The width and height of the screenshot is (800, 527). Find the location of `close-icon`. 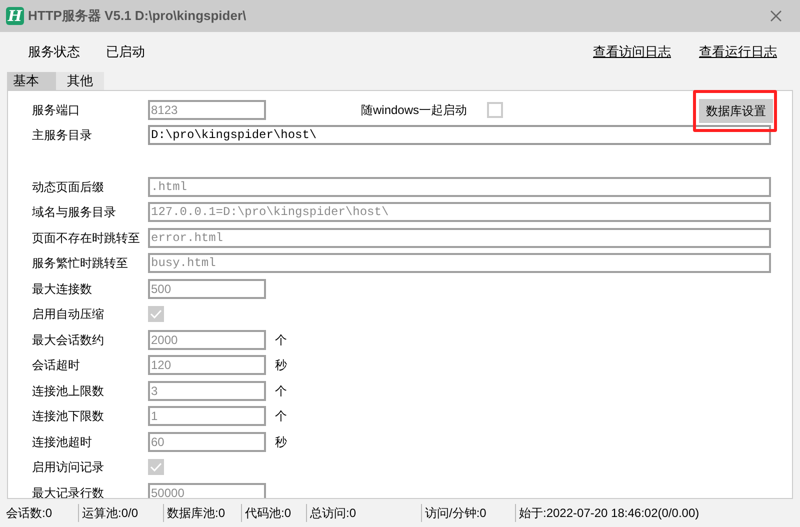

close-icon is located at coordinates (776, 16).